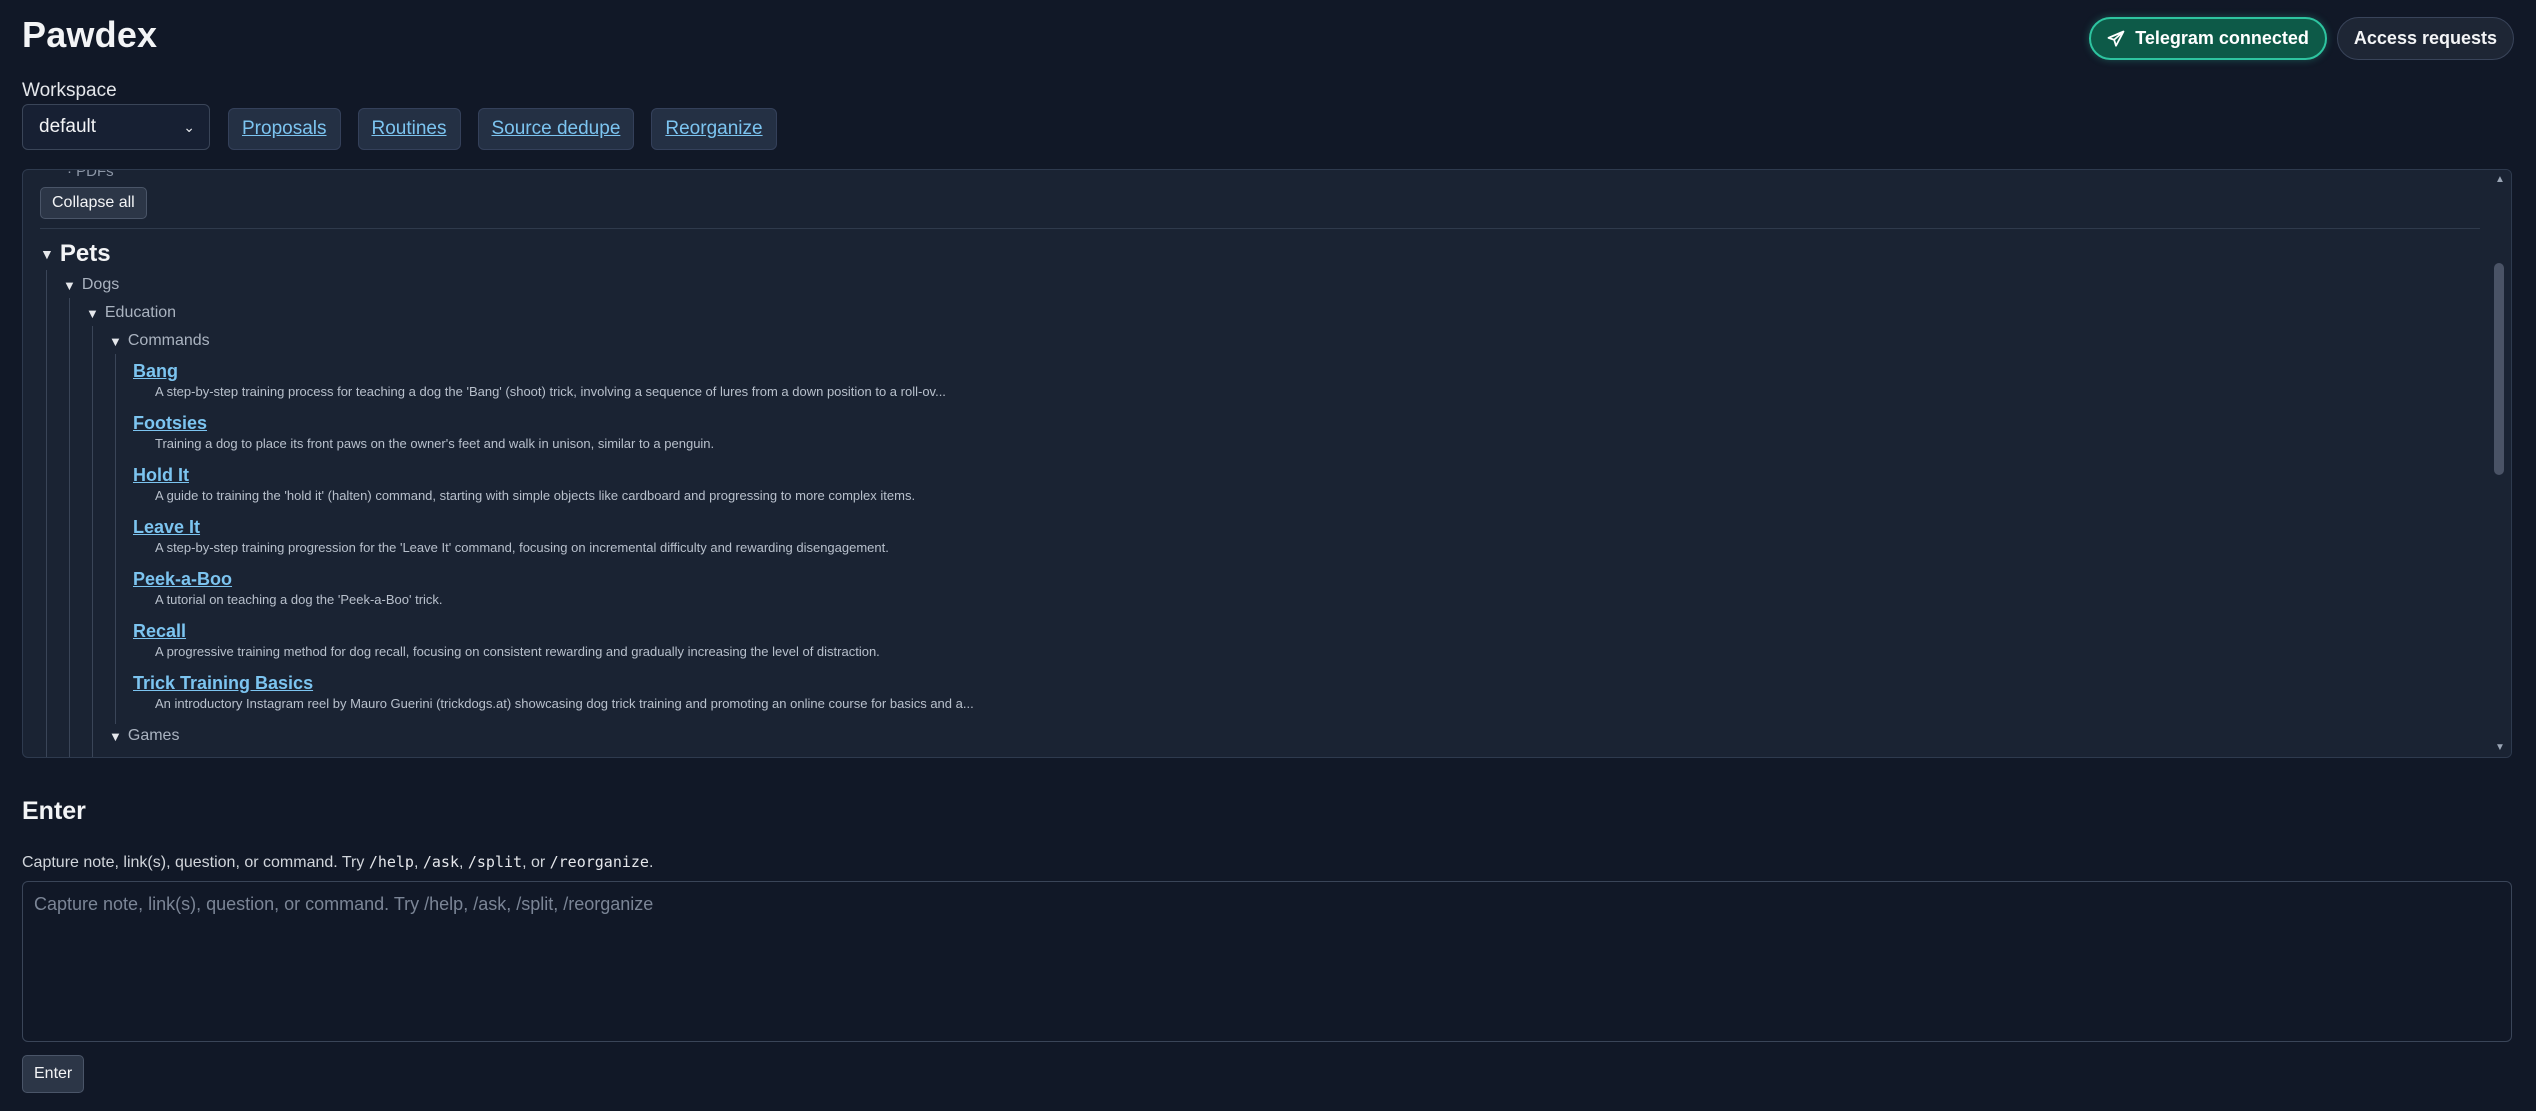 This screenshot has height=1111, width=2536. What do you see at coordinates (93, 203) in the screenshot?
I see `collapse-all-button: Collapse all` at bounding box center [93, 203].